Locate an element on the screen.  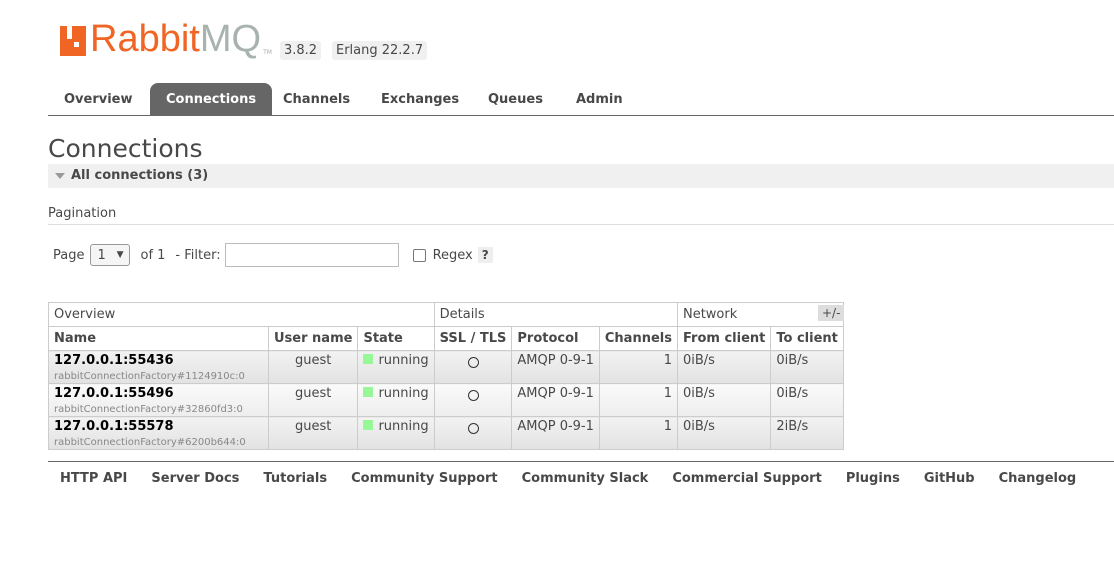
rabbitmq-logo: Rabbit MQ TM is located at coordinates (166, 39).